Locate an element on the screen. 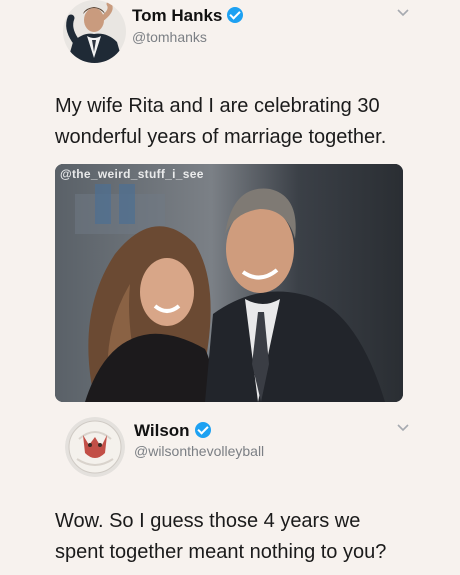 This screenshot has height=575, width=460. reply-author-name-text: Wilson is located at coordinates (162, 430).